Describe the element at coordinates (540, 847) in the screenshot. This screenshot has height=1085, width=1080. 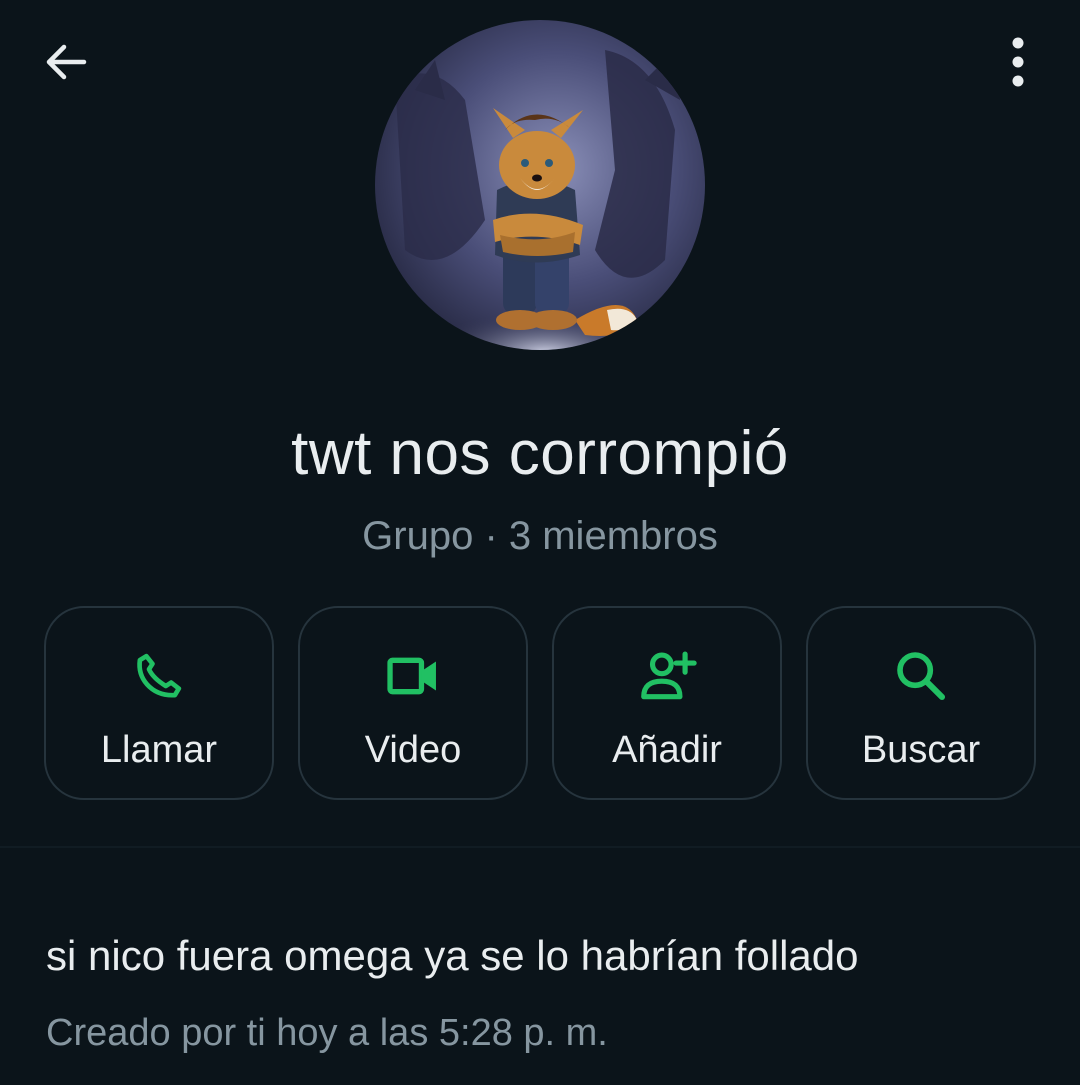
I see `section-divider` at that location.